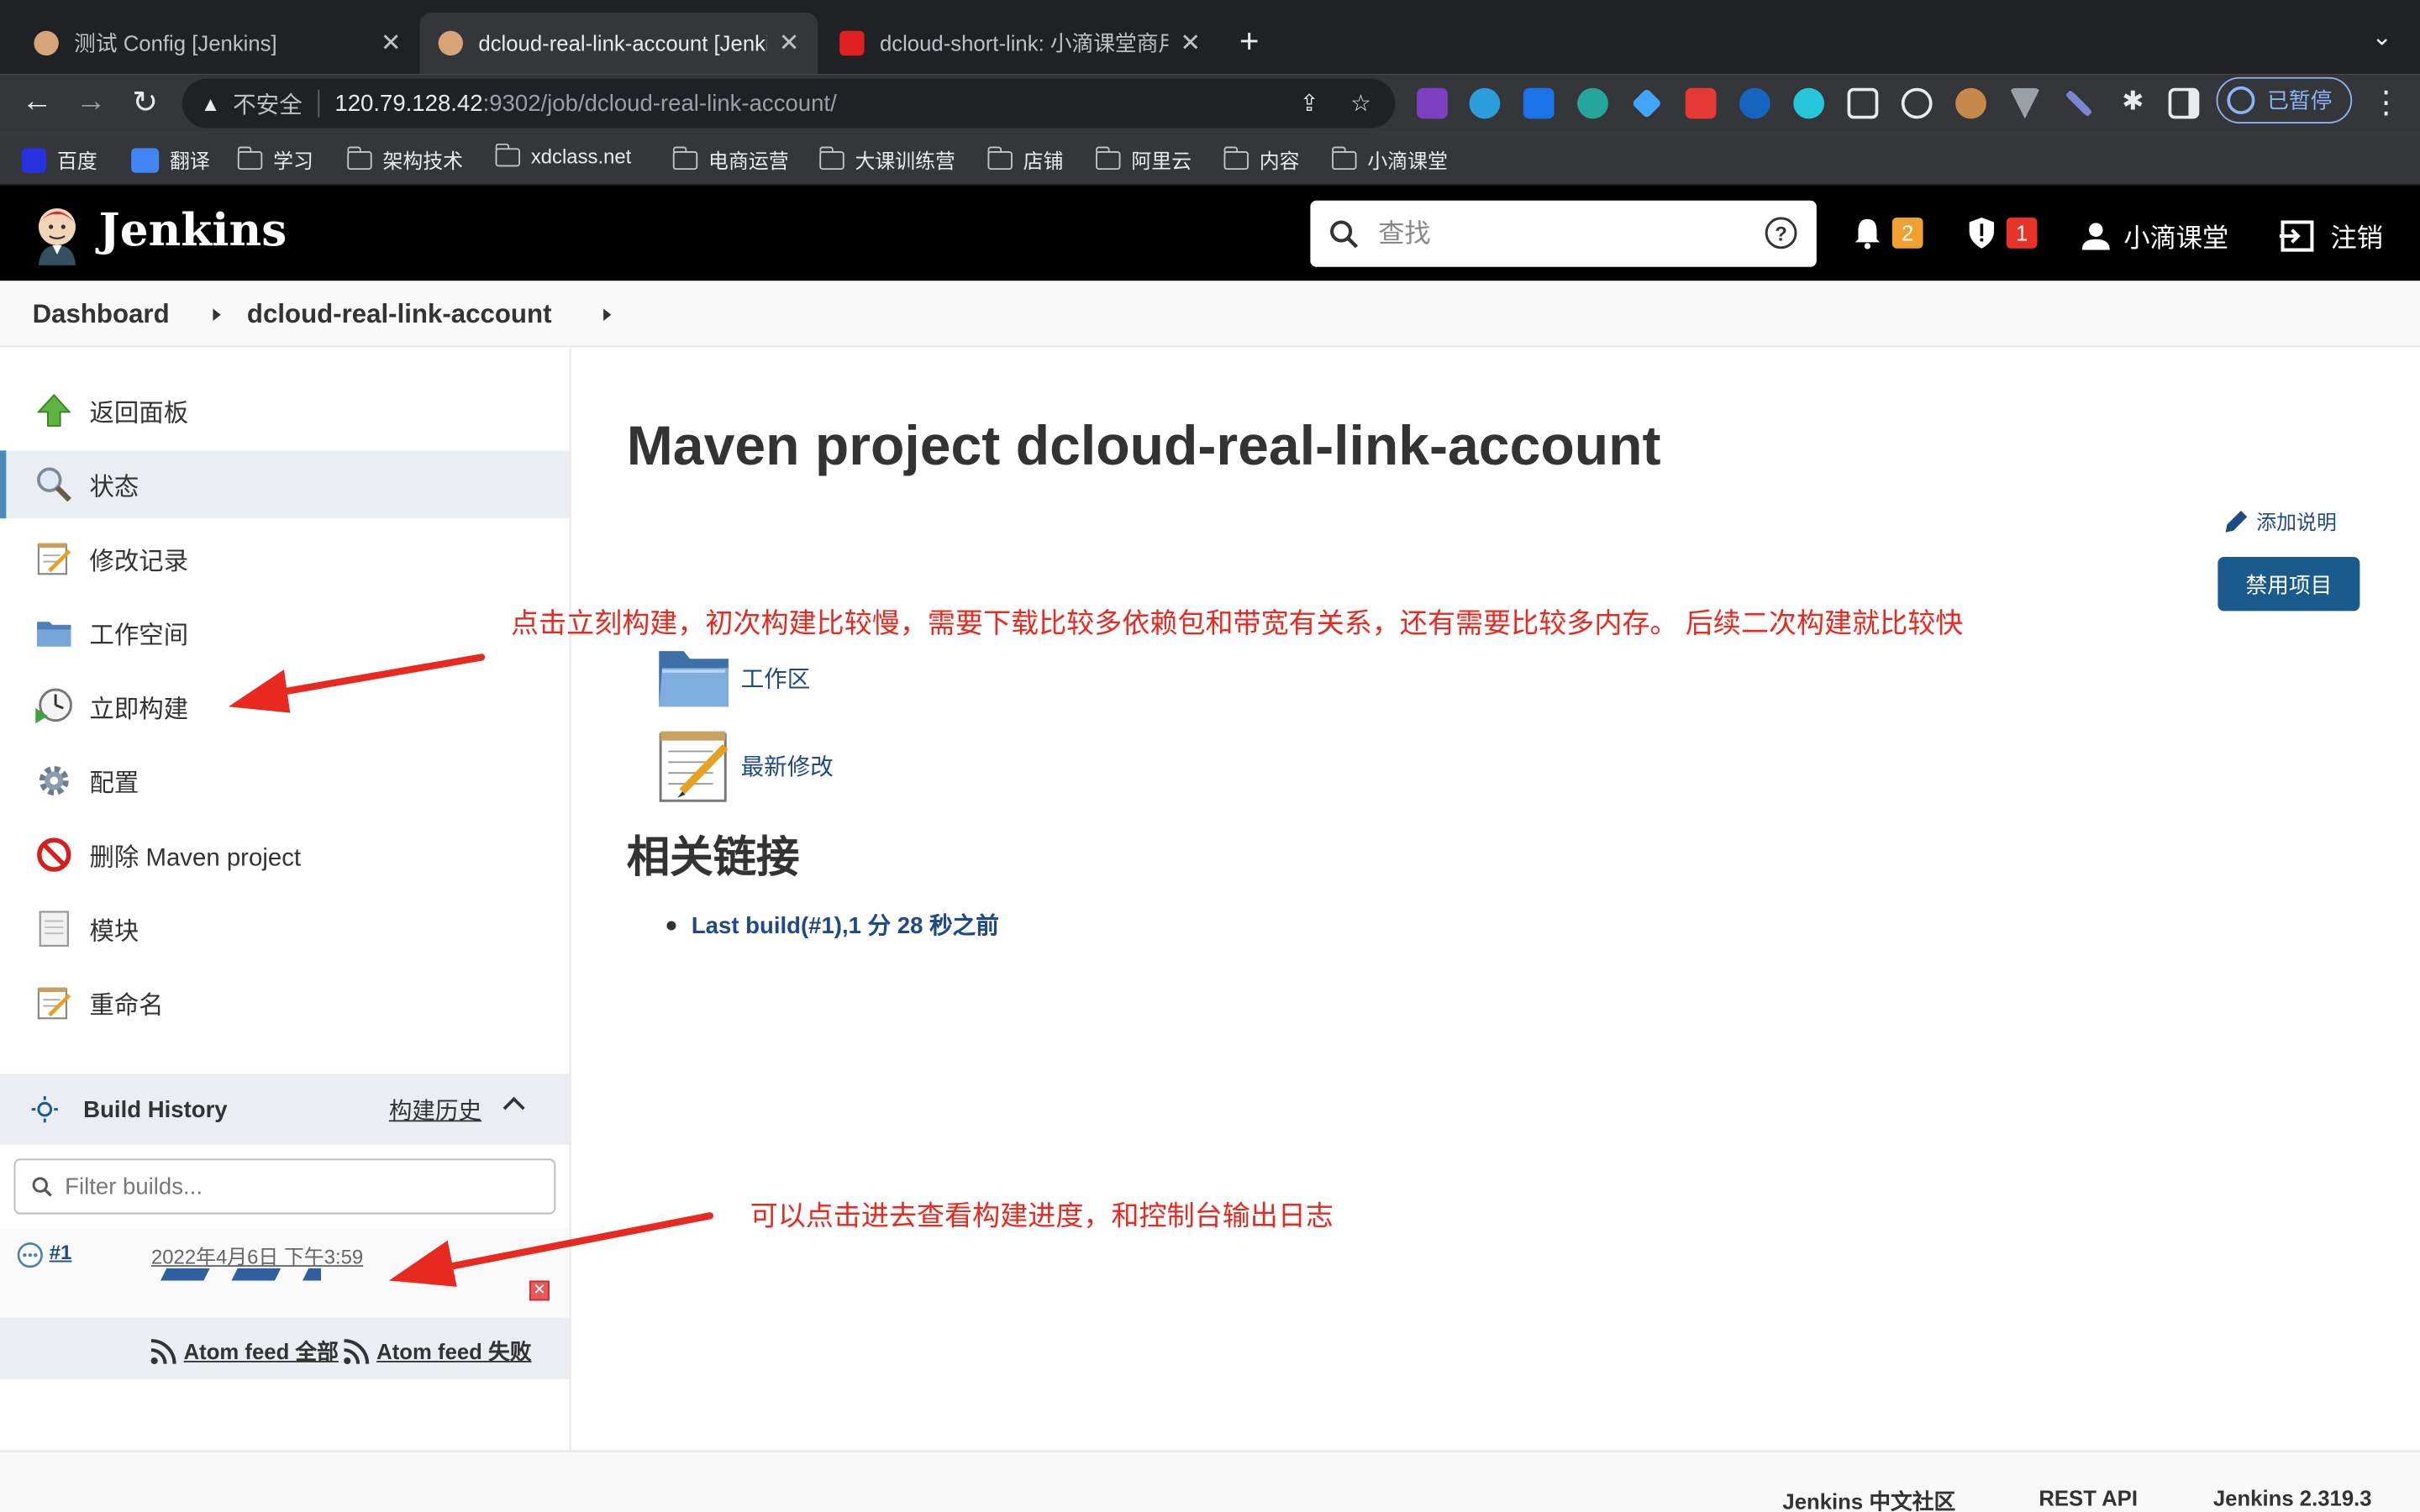 This screenshot has height=1512, width=2420. Describe the element at coordinates (217, 43) in the screenshot. I see `browser-tab: 测试 Config [Jenkins] ✕` at that location.